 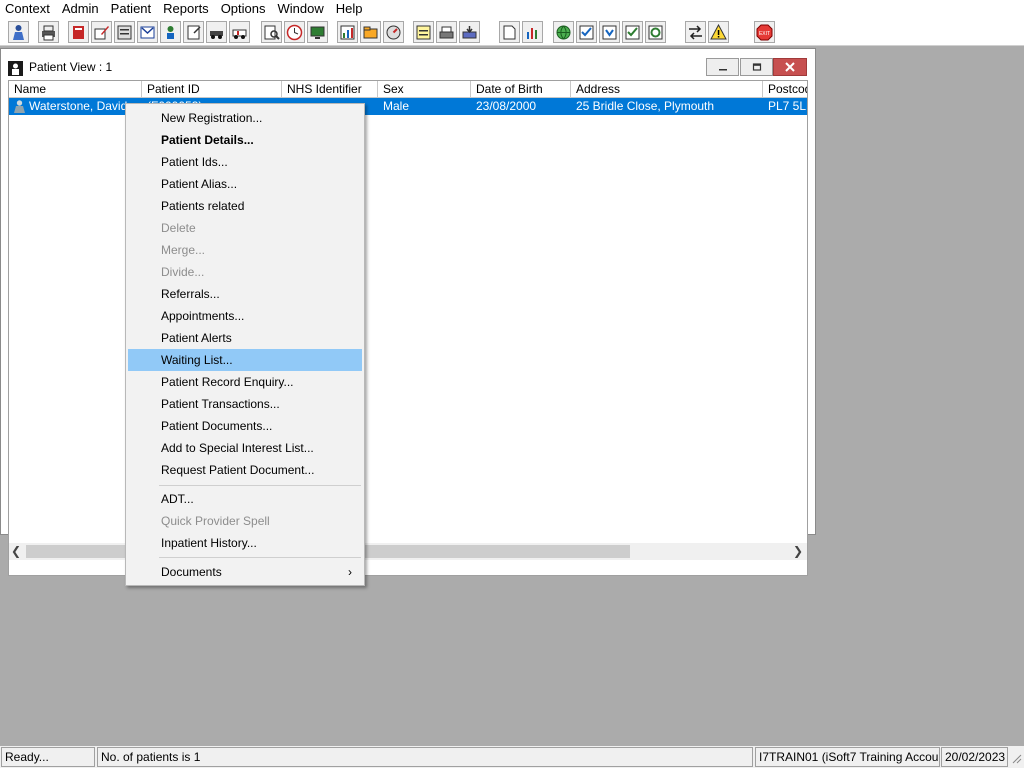 I want to click on toolbar: EXIT, so click(x=512, y=32).